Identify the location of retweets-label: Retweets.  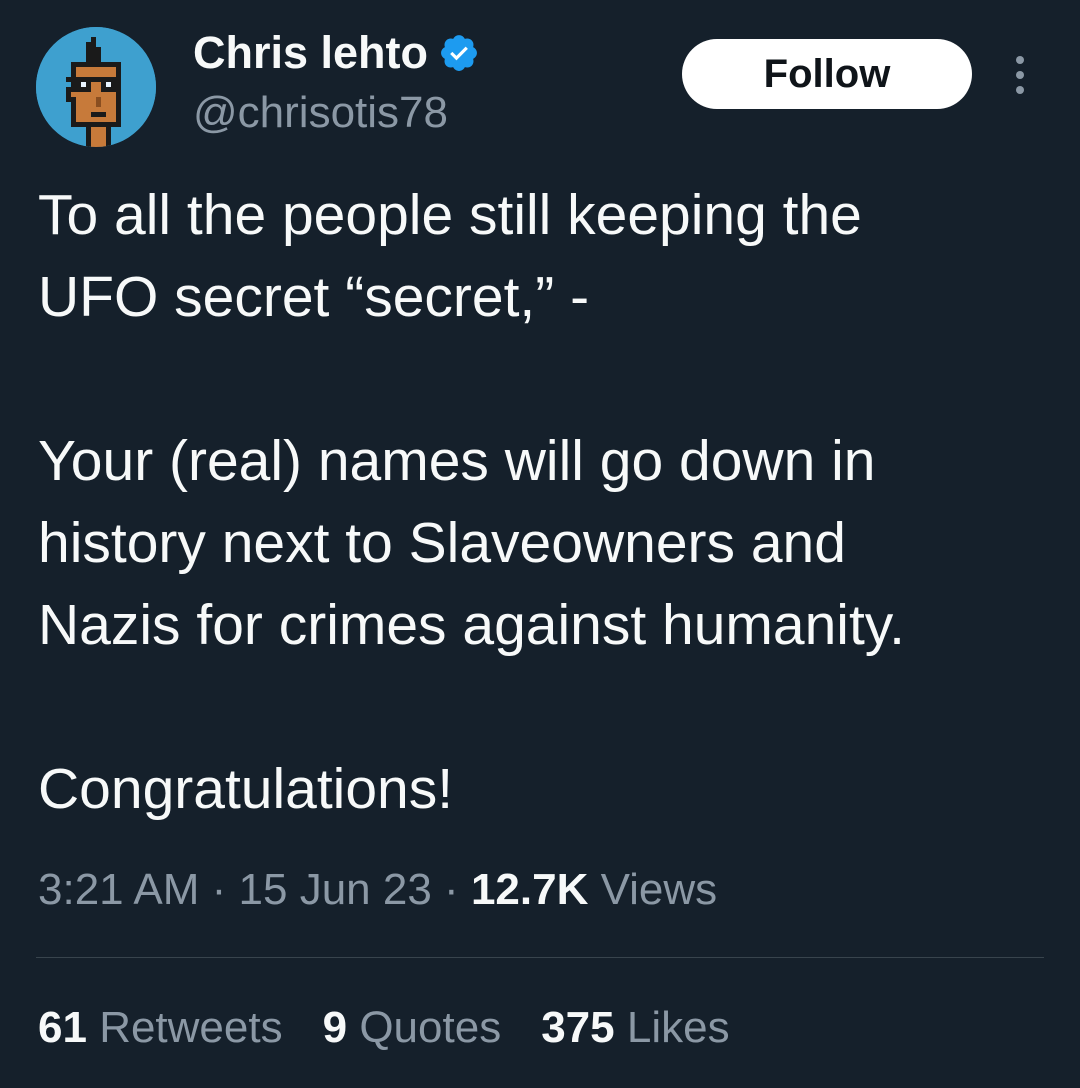
(191, 1027).